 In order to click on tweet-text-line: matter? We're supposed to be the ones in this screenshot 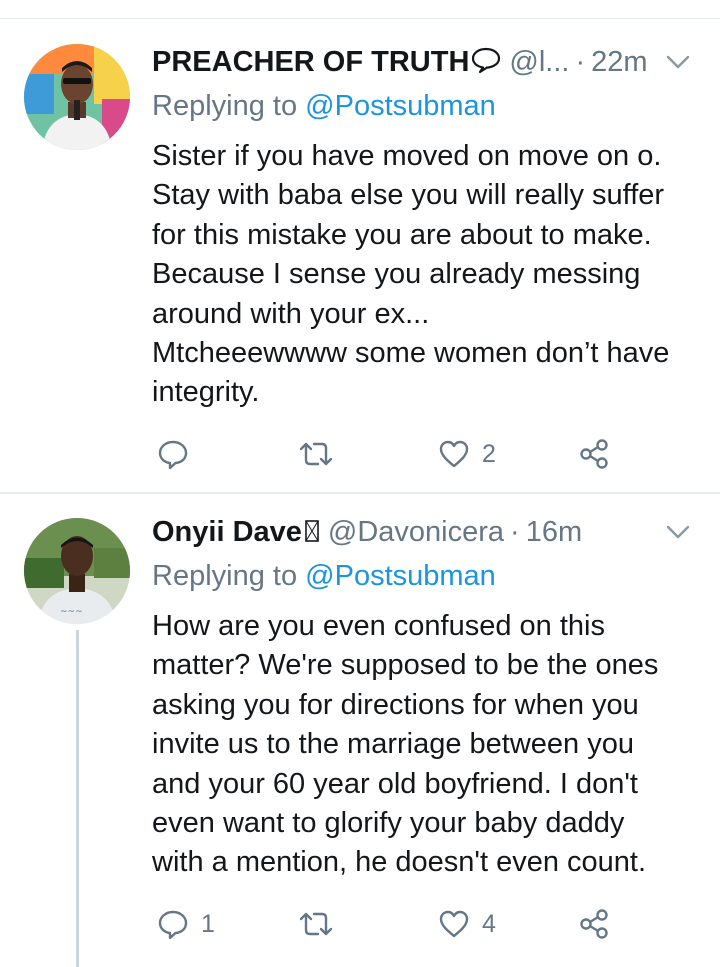, I will do `click(405, 665)`.